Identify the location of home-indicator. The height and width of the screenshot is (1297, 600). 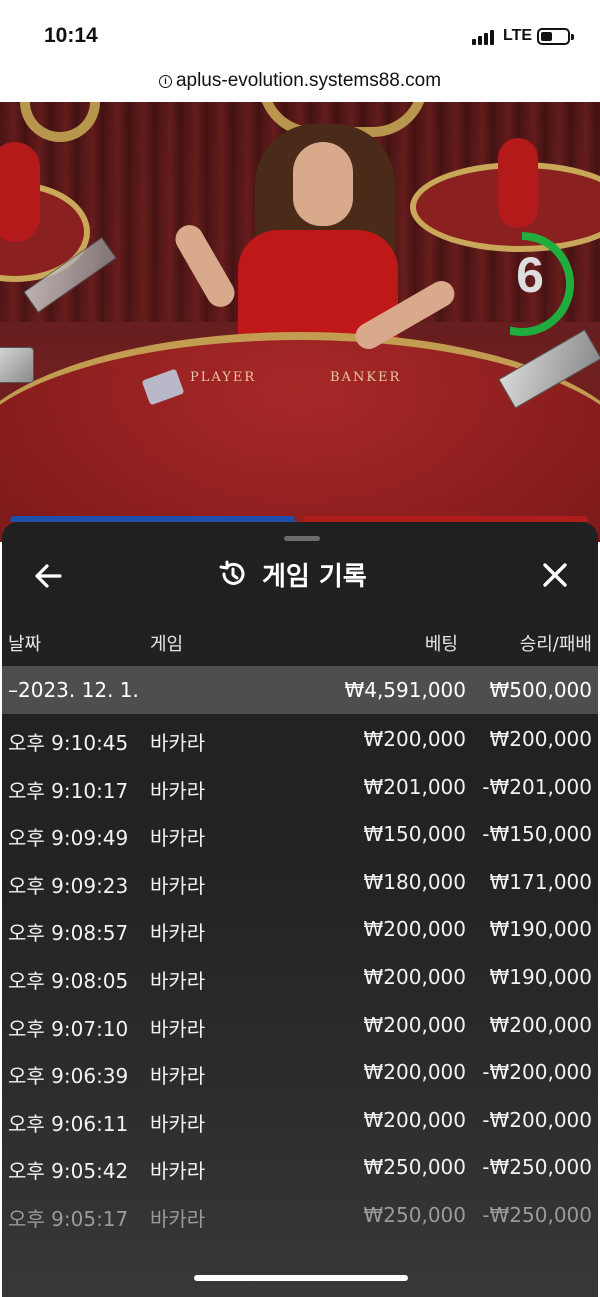
(301, 1278).